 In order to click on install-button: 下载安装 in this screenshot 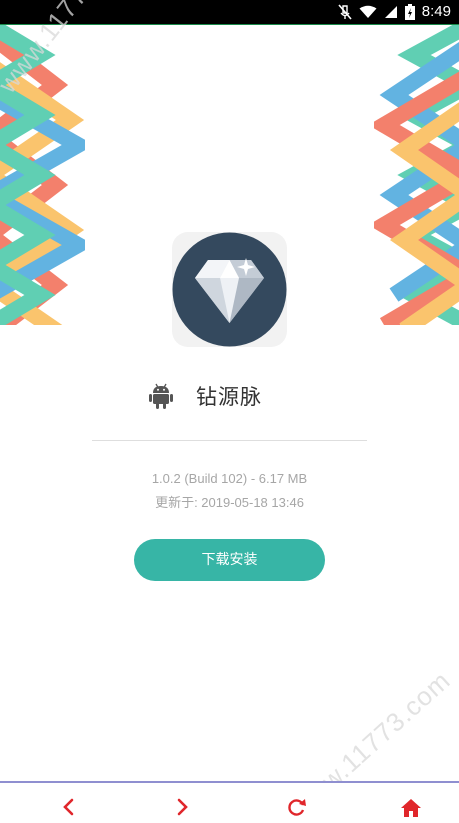, I will do `click(229, 560)`.